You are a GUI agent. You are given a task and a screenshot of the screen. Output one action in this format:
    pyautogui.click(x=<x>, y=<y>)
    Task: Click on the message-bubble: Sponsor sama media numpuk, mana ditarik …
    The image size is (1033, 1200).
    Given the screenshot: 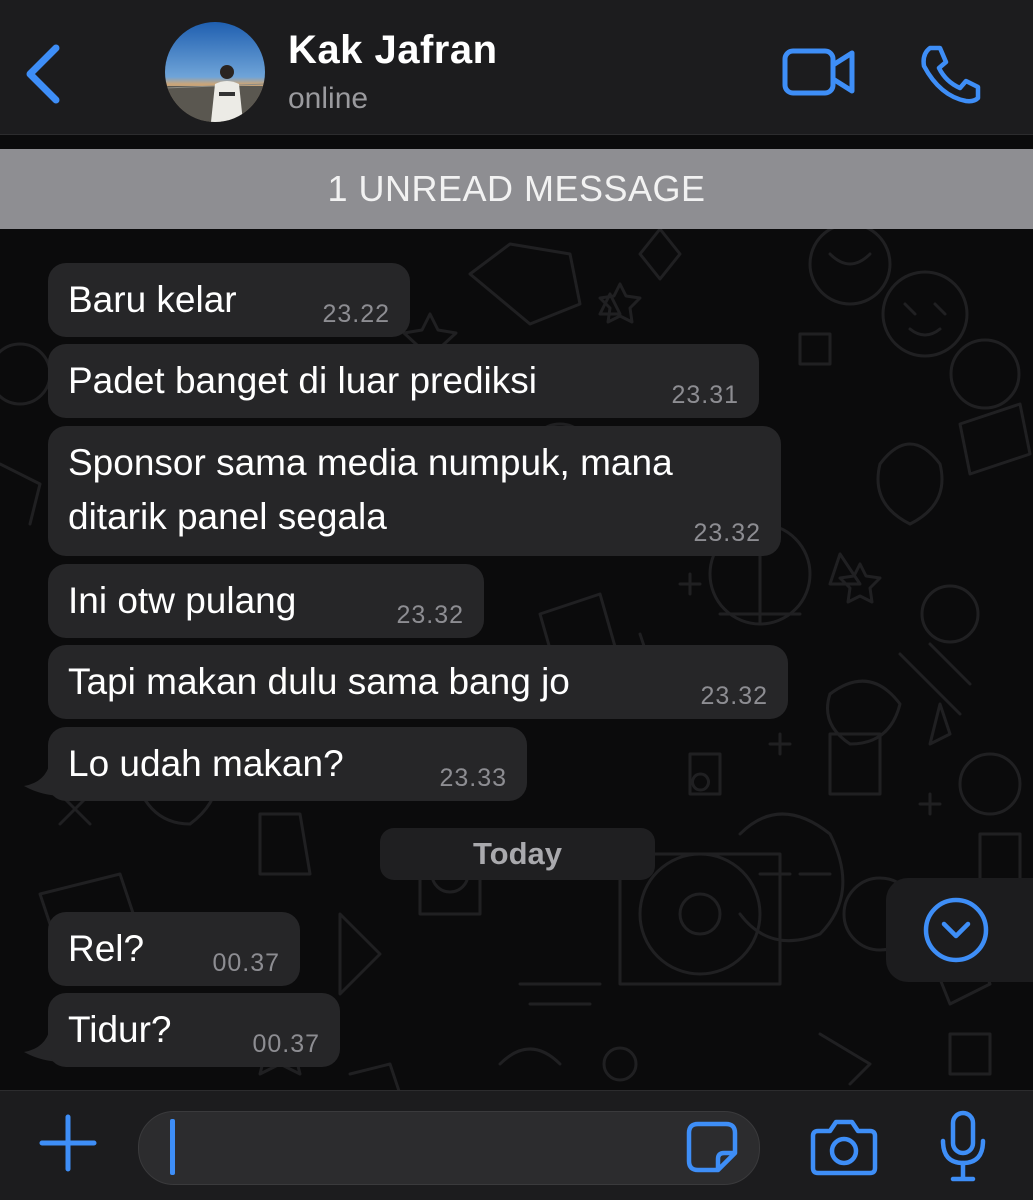 What is the action you would take?
    pyautogui.click(x=414, y=491)
    